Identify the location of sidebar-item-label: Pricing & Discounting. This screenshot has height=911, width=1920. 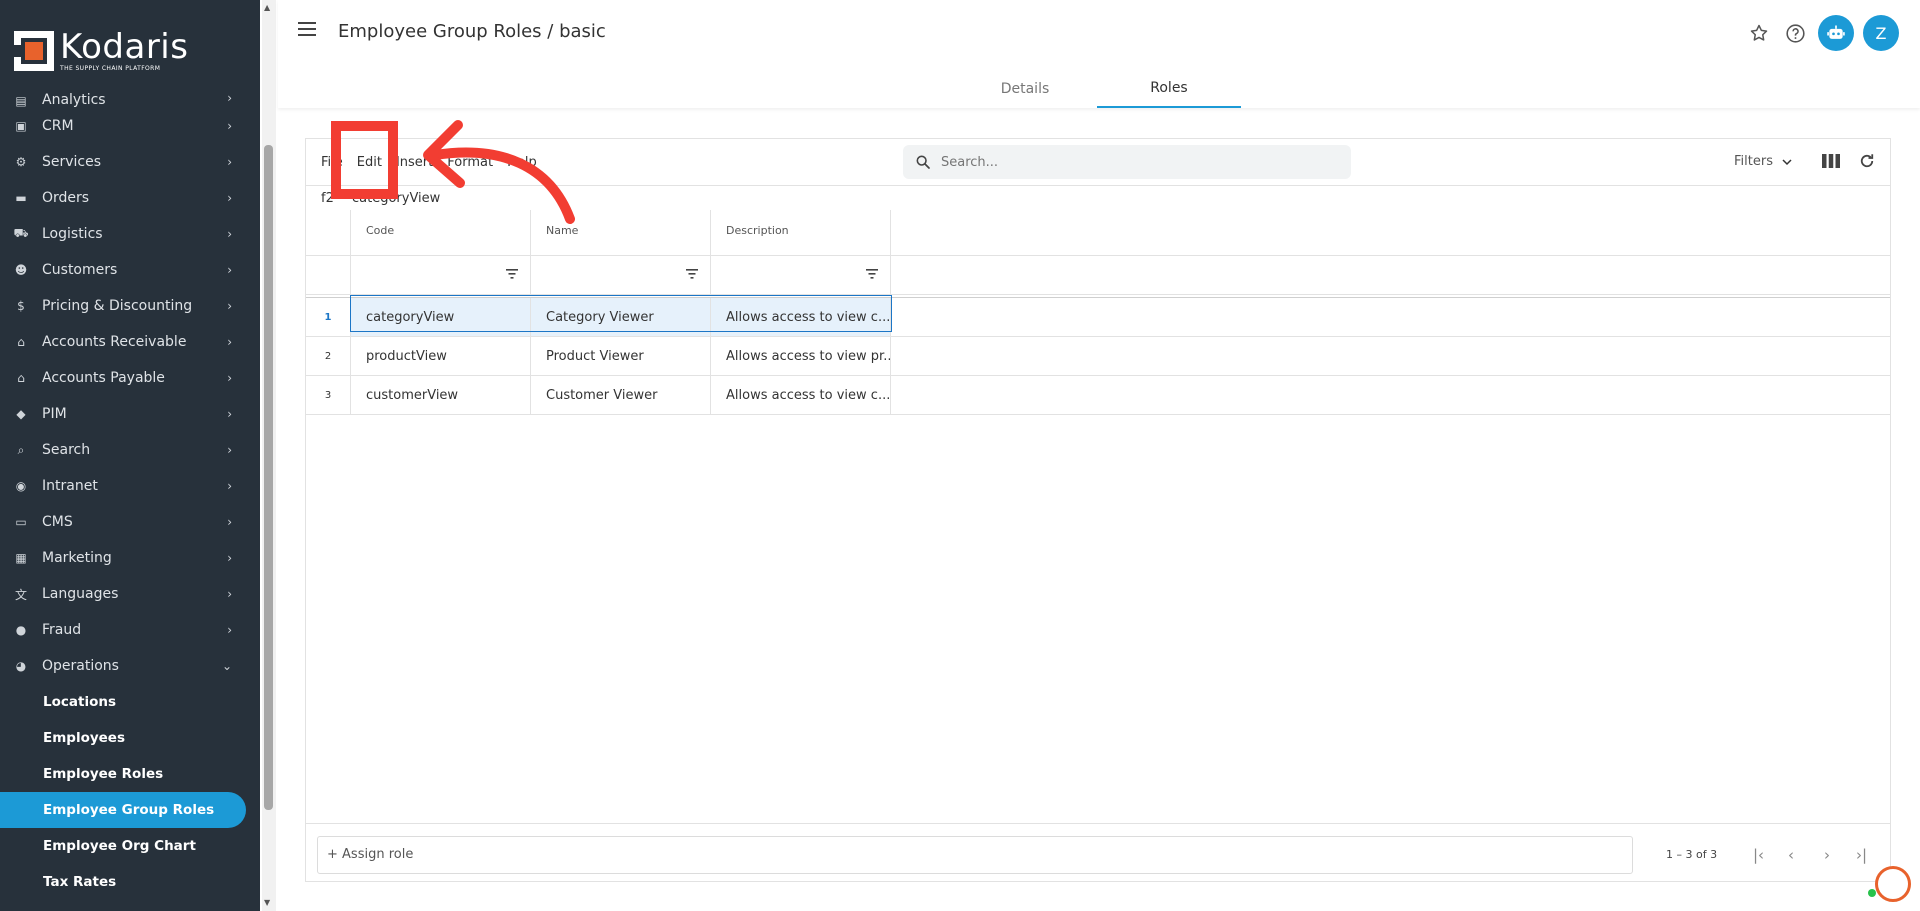
(117, 306).